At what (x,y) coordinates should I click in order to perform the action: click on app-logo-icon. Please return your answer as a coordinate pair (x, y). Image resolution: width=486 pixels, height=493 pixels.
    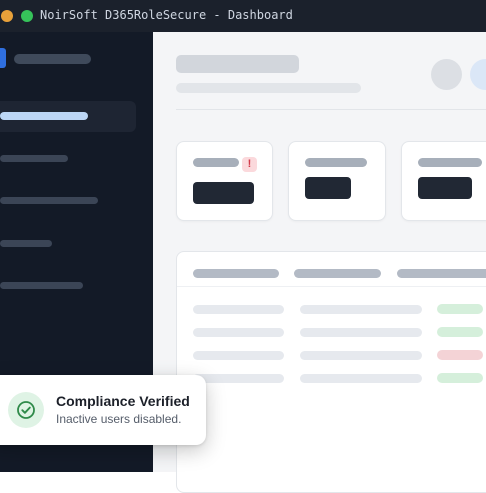
    Looking at the image, I should click on (3, 58).